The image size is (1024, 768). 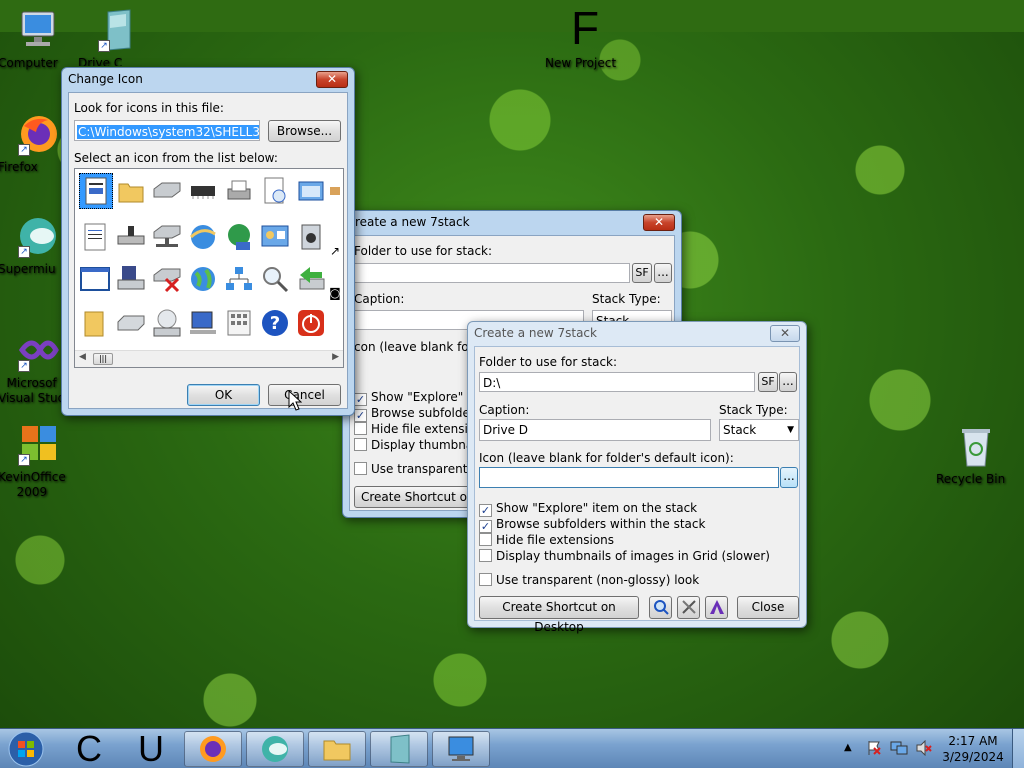 I want to click on file-input: C:\Windows\system32\SHELL32.DLL, so click(x=167, y=130).